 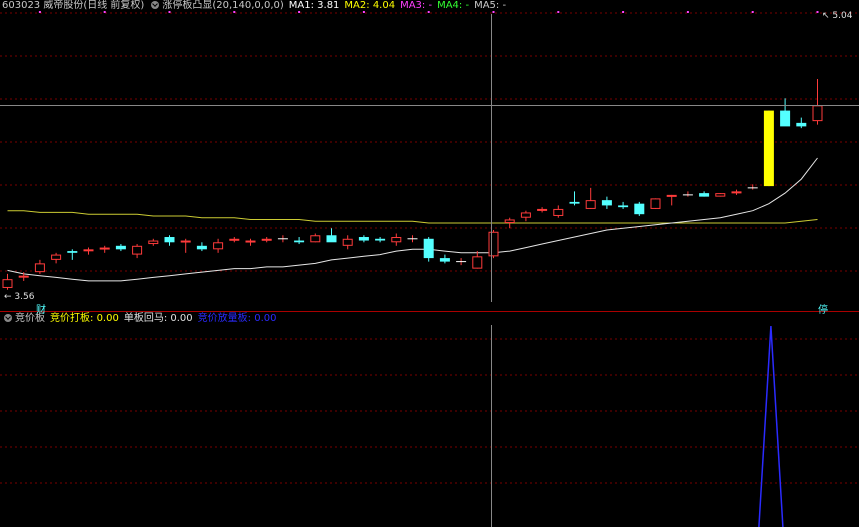 I want to click on ma1-readout: MA1: 3.81, so click(x=314, y=5).